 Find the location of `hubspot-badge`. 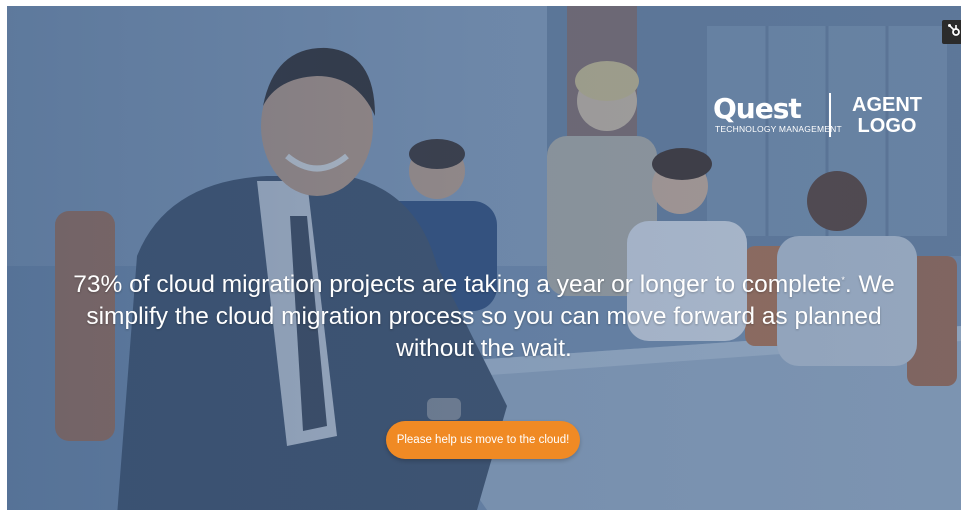

hubspot-badge is located at coordinates (951, 32).